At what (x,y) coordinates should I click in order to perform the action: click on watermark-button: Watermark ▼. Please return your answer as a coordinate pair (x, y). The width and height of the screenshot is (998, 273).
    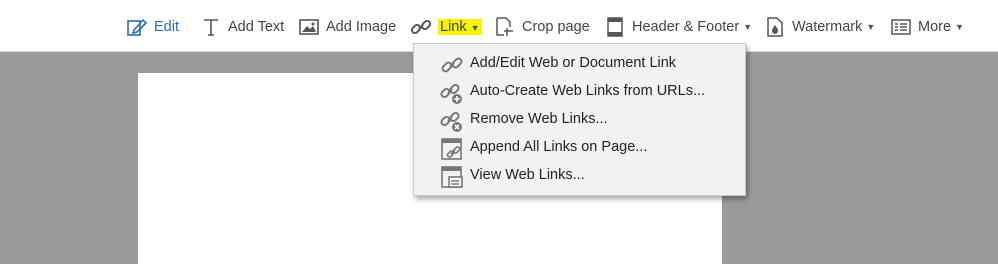
    Looking at the image, I should click on (819, 27).